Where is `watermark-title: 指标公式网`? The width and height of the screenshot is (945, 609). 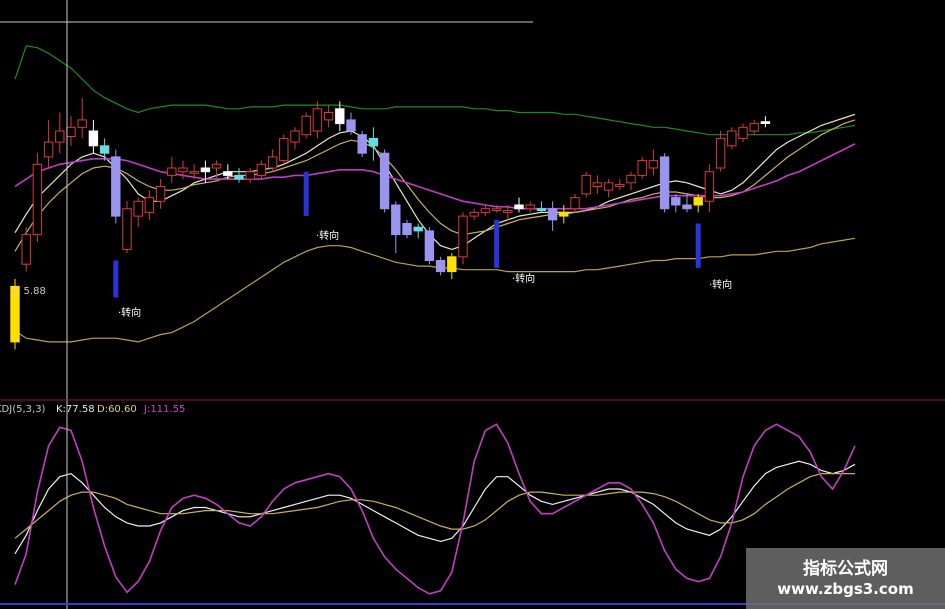
watermark-title: 指标公式网 is located at coordinates (845, 569).